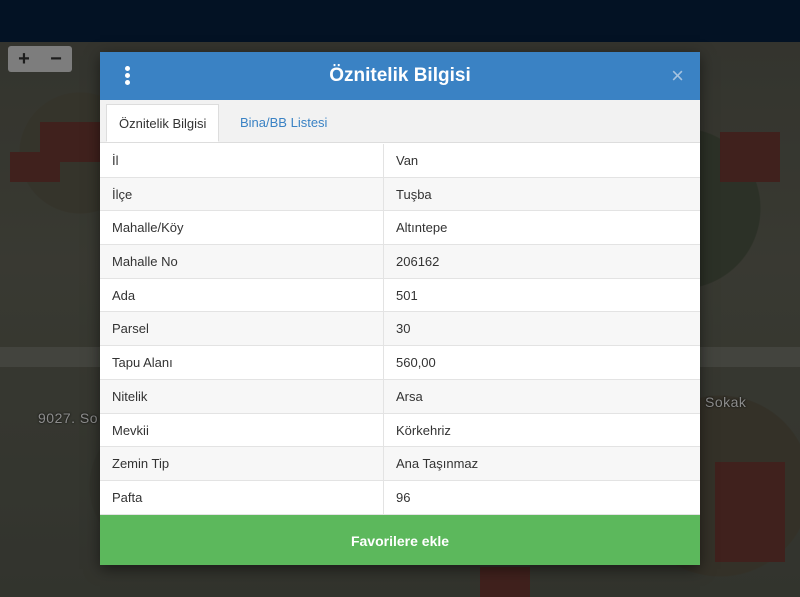 The width and height of the screenshot is (800, 597). I want to click on close-icon: ×, so click(677, 76).